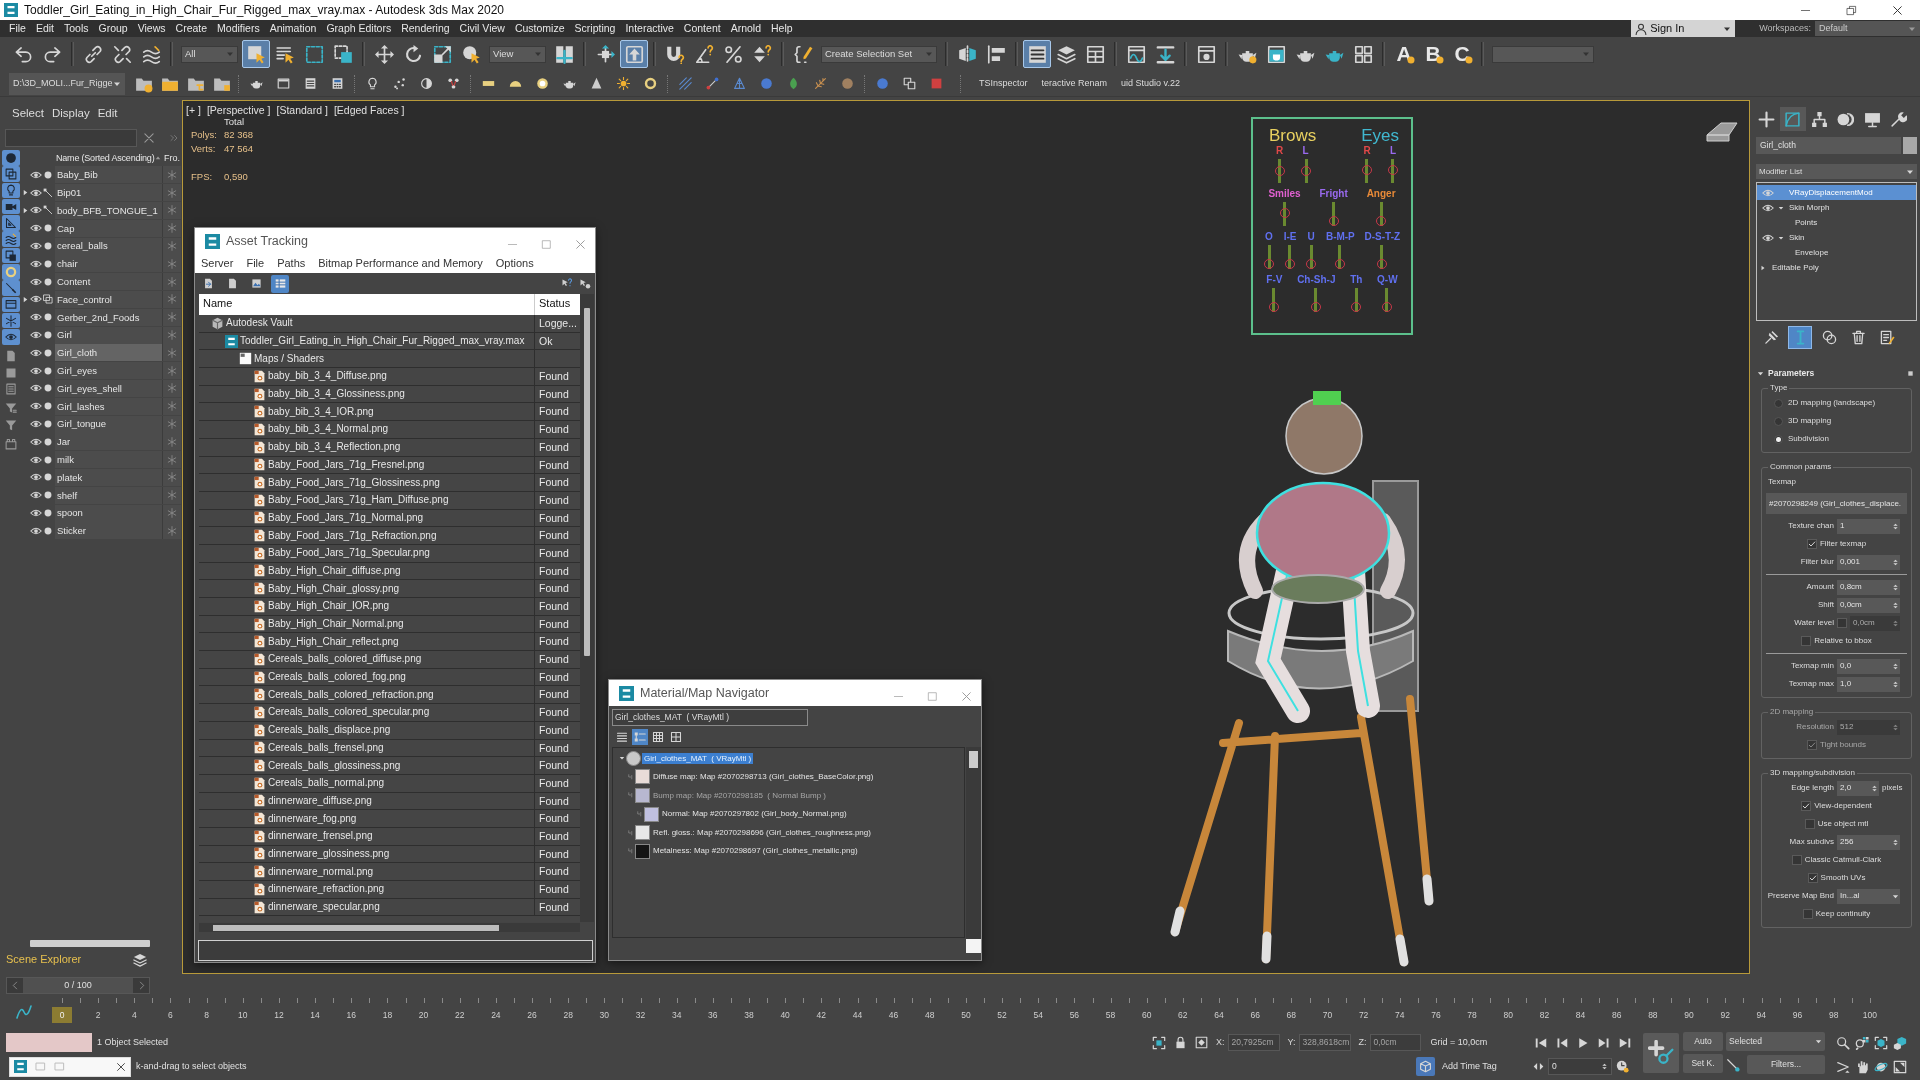 This screenshot has height=1080, width=1920. Describe the element at coordinates (108, 477) in the screenshot. I see `object-name-cell: platek` at that location.